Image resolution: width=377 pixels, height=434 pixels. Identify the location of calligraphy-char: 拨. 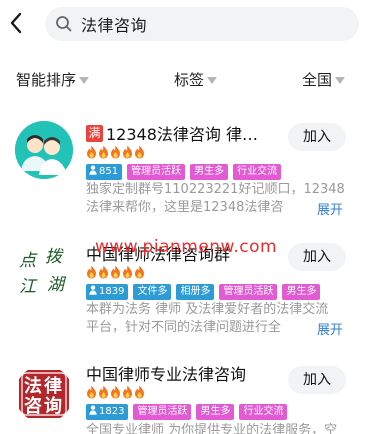
(54, 257).